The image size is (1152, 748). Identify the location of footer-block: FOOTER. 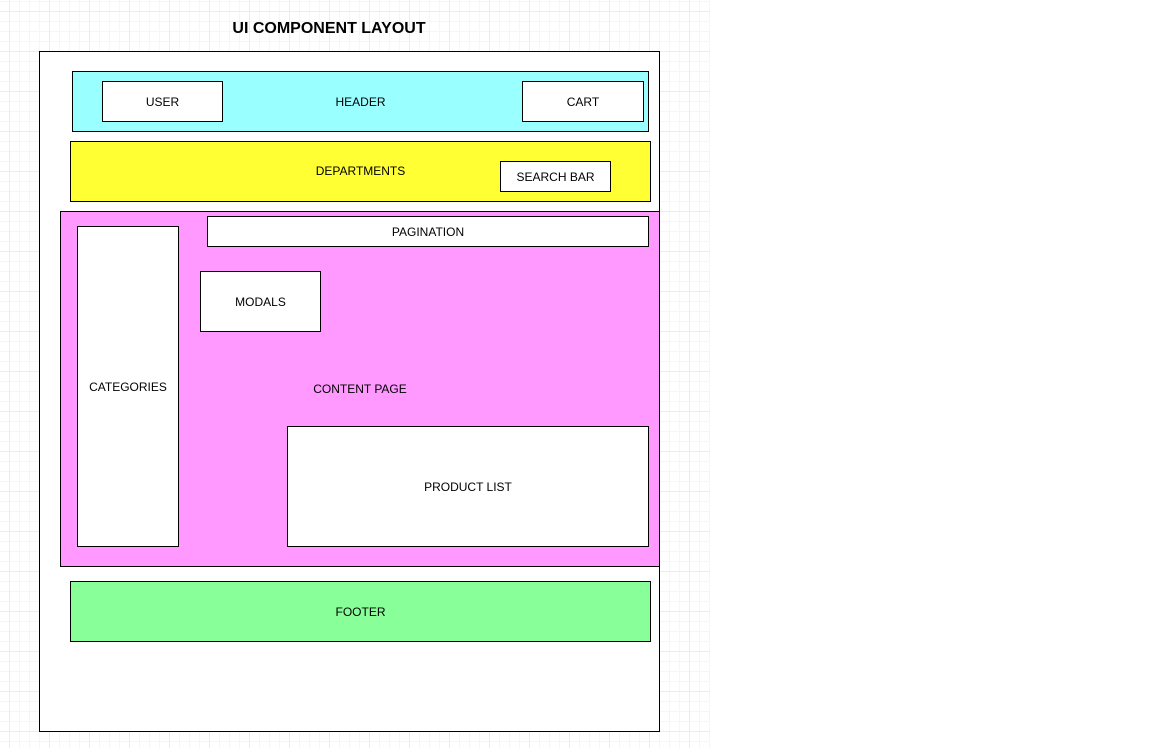
(360, 611).